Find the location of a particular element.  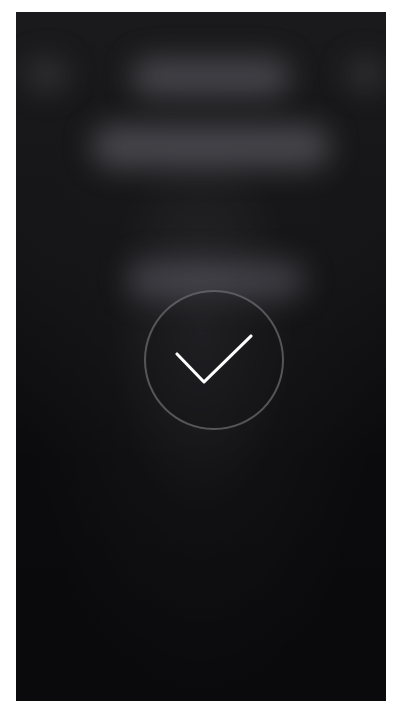

confirmation-badge is located at coordinates (214, 360).